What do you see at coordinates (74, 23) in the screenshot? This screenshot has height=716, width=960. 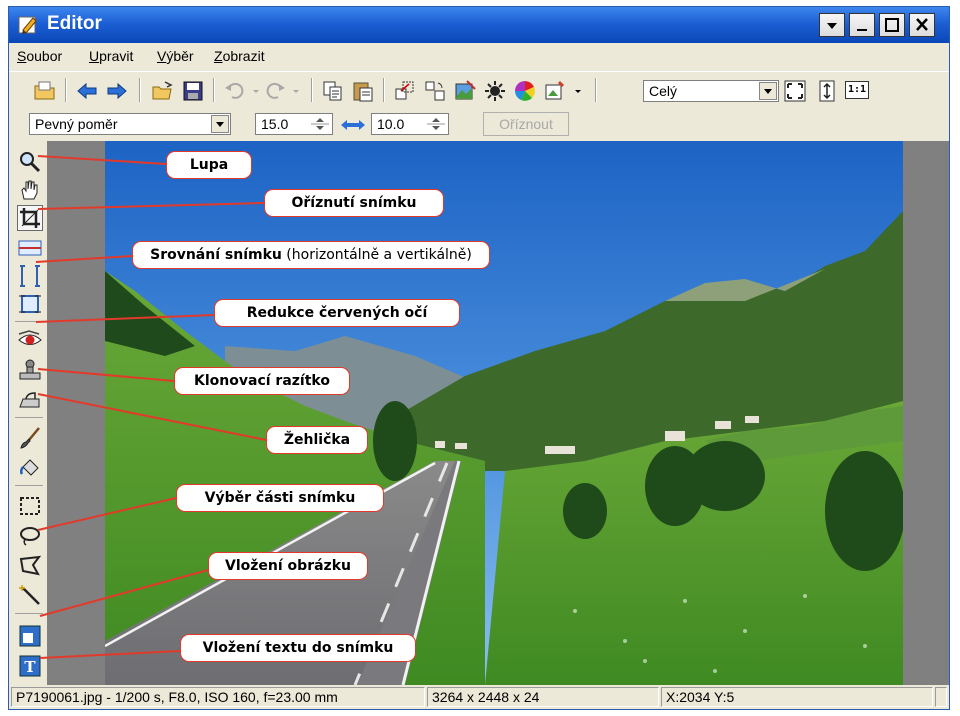 I see `window-title: Editor` at bounding box center [74, 23].